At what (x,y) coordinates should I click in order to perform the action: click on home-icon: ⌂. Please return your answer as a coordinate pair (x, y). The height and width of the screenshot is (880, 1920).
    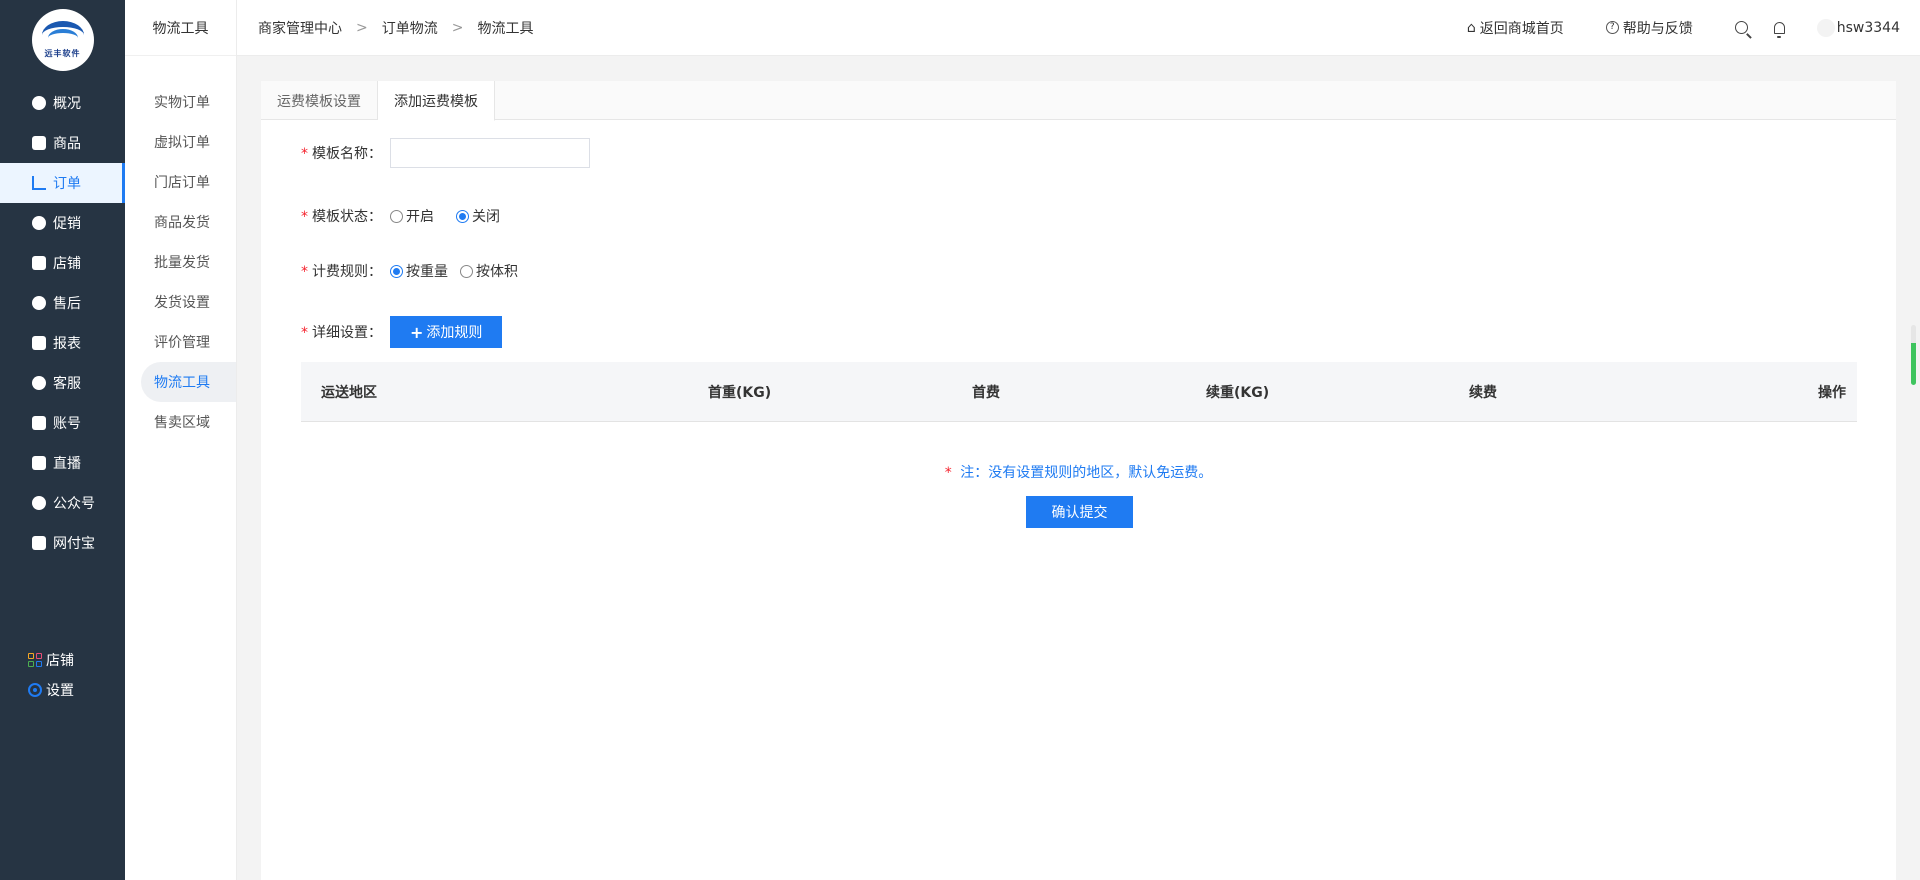
    Looking at the image, I should click on (1471, 27).